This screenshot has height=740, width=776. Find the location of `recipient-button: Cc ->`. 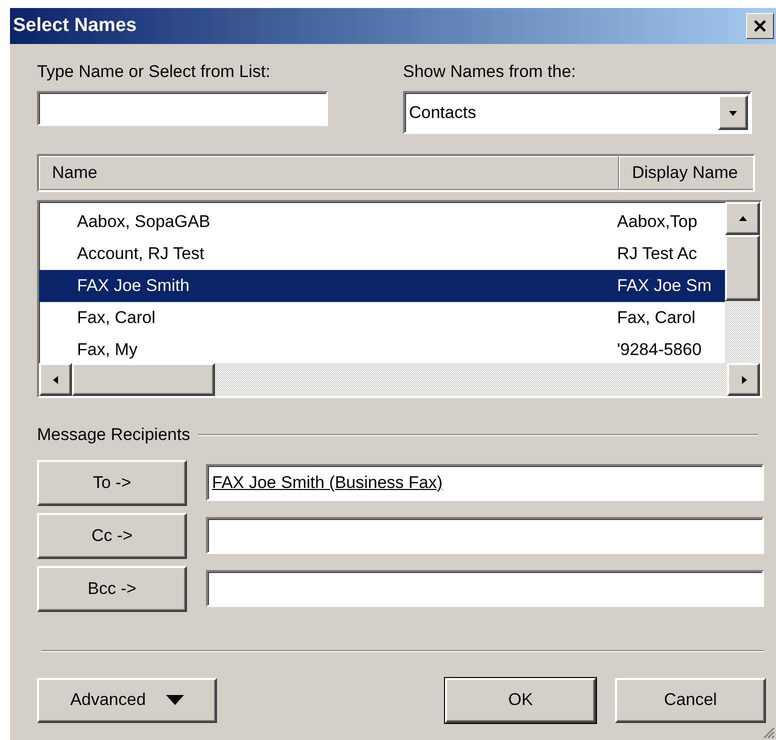

recipient-button: Cc -> is located at coordinates (112, 535).